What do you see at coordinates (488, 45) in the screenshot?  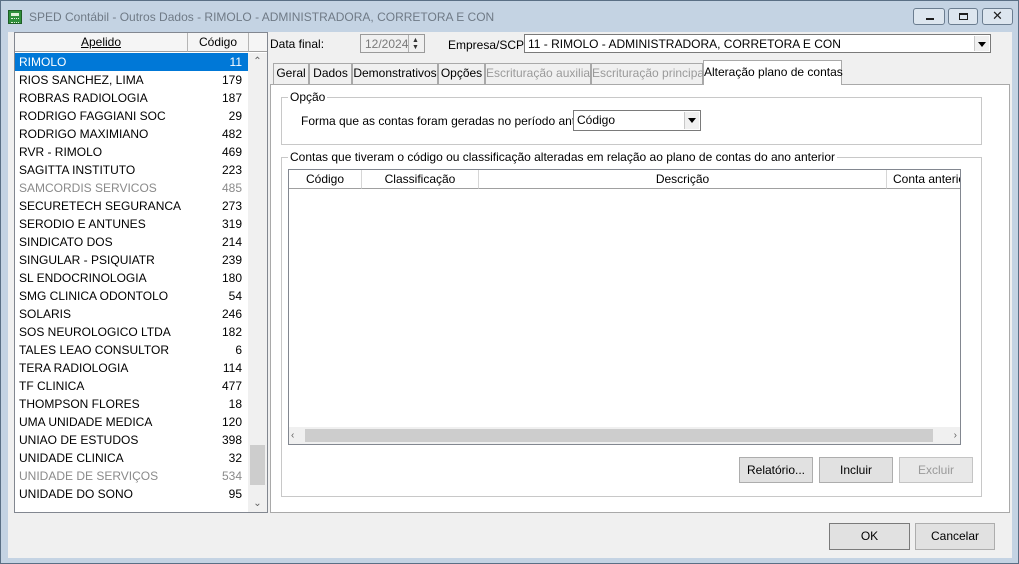 I see `empresa-label: Empresa/SCP:` at bounding box center [488, 45].